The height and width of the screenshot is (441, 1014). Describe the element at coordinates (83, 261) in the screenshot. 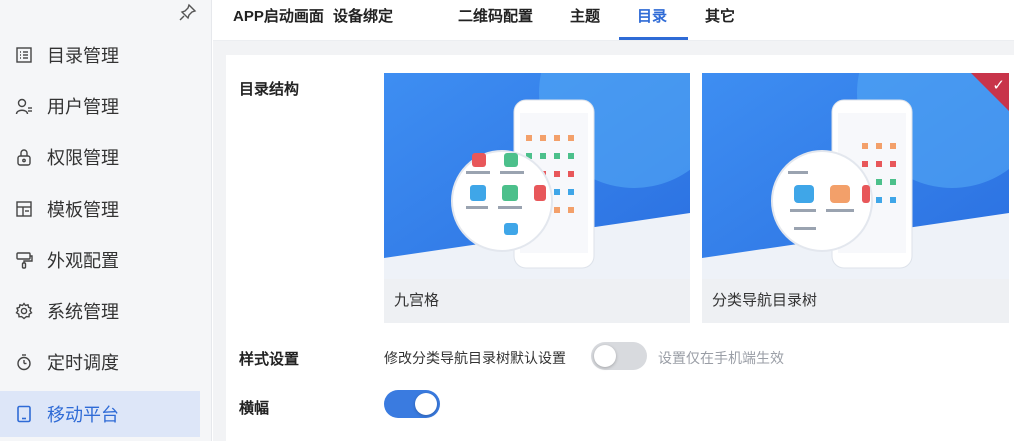

I see `sidebar-item-label: 外观配置` at that location.